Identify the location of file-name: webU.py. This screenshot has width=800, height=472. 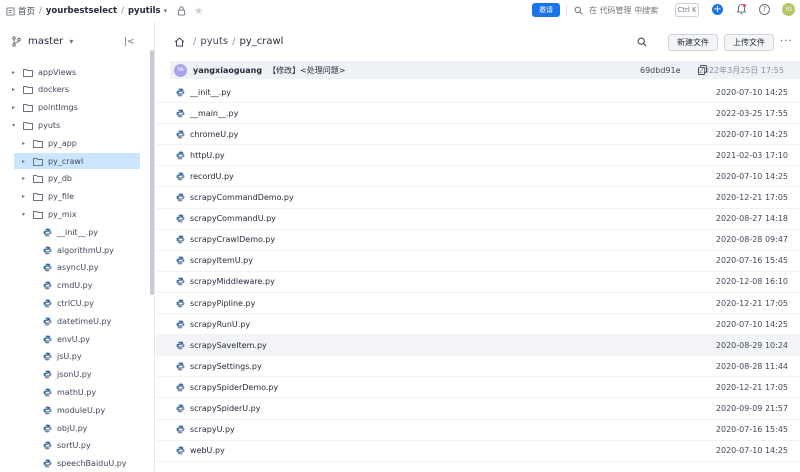
(207, 450).